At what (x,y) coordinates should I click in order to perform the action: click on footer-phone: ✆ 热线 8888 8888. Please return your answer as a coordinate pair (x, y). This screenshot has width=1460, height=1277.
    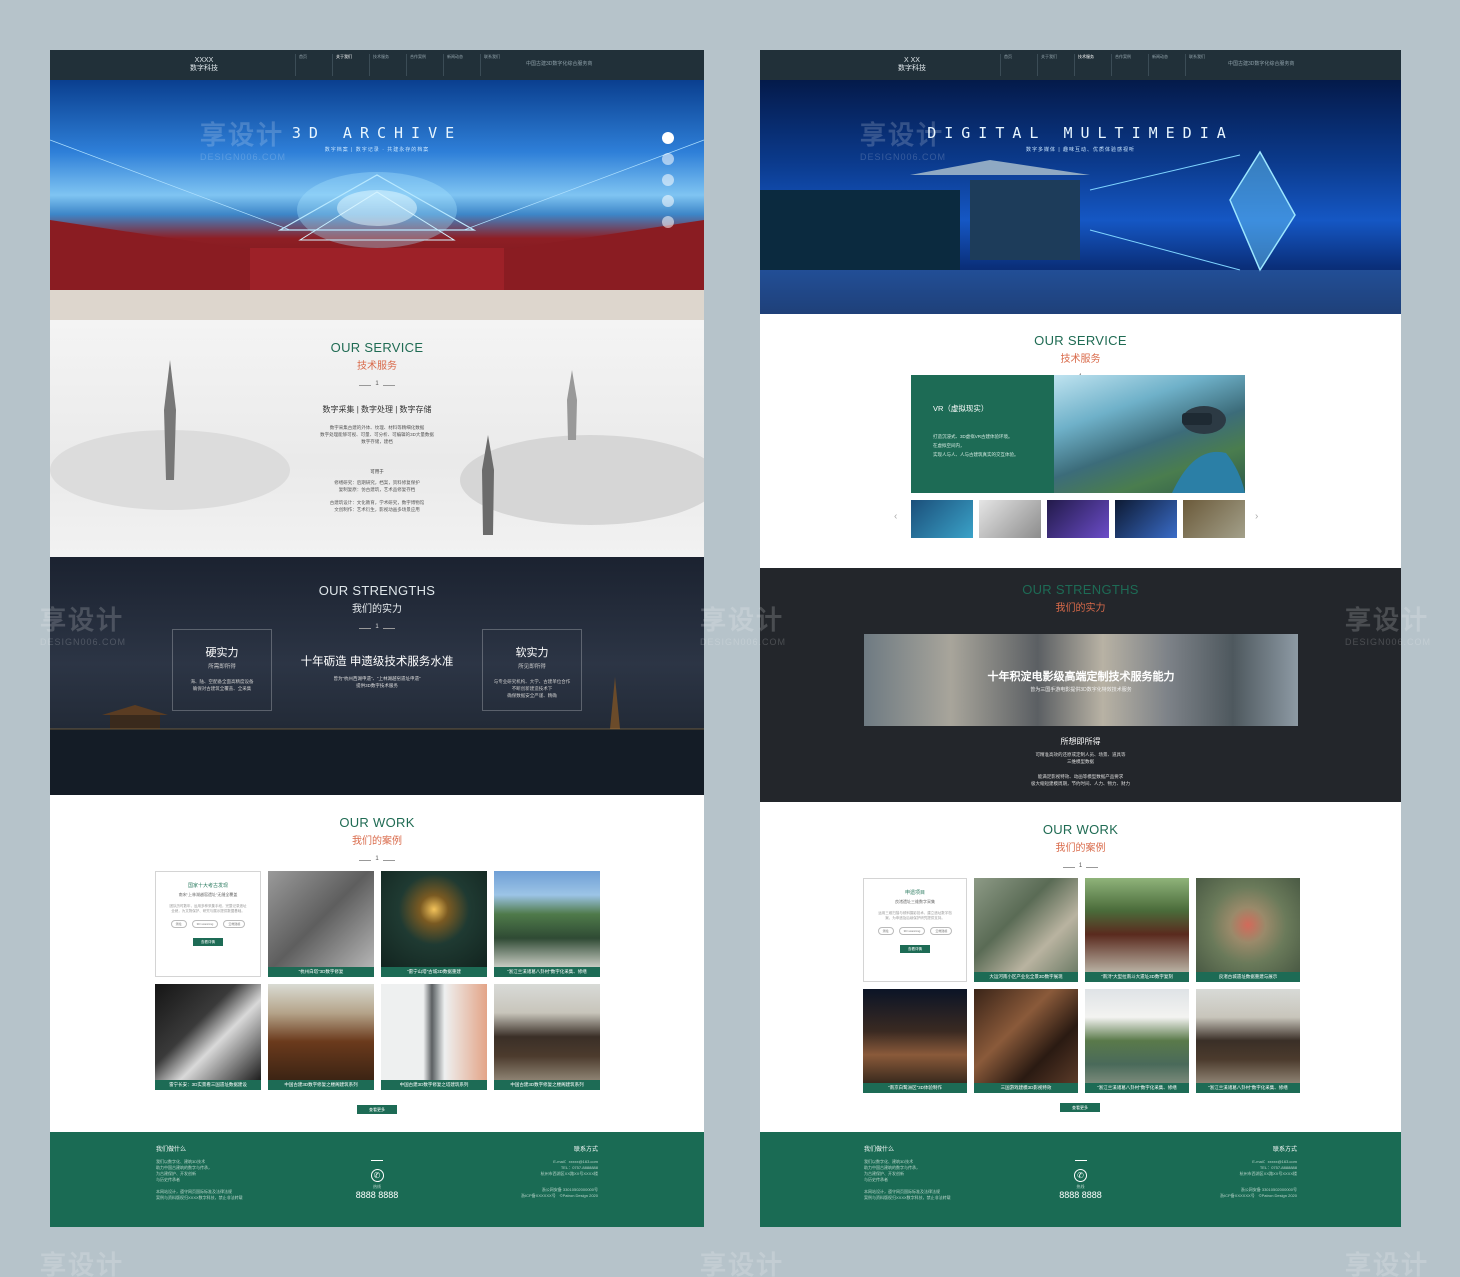
    Looking at the image, I should click on (377, 1180).